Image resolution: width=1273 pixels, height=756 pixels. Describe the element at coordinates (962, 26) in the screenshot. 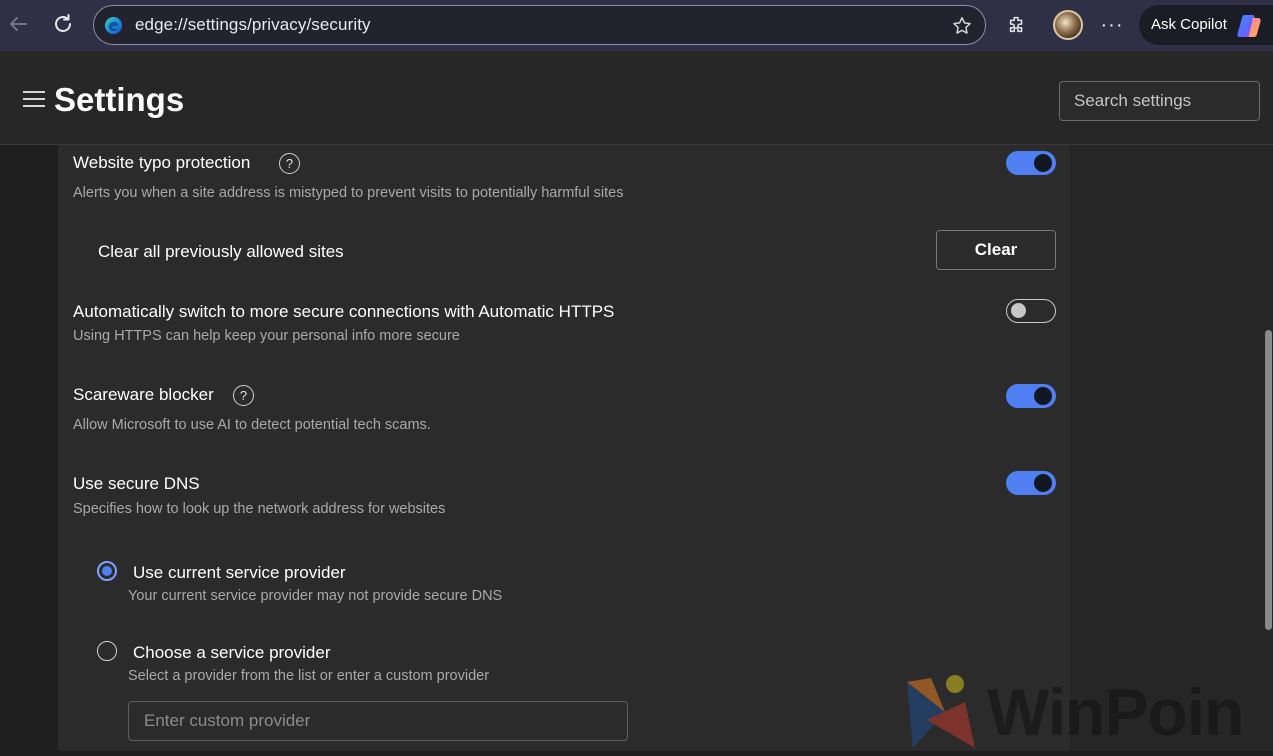

I see `favorite-star-icon` at that location.